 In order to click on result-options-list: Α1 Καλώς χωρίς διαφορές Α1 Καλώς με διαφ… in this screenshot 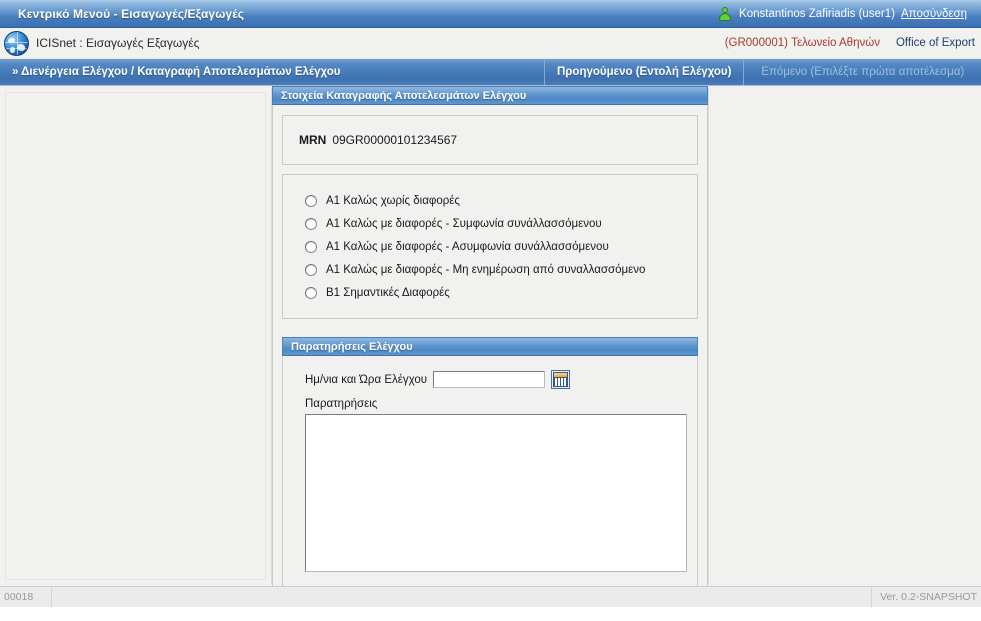, I will do `click(490, 246)`.